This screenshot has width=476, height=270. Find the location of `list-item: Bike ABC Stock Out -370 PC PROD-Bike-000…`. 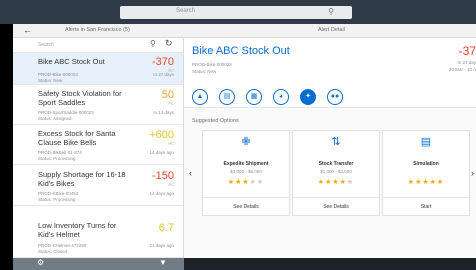

list-item: Bike ABC Stock Out -370 PC PROD-Bike-000… is located at coordinates (98, 69).